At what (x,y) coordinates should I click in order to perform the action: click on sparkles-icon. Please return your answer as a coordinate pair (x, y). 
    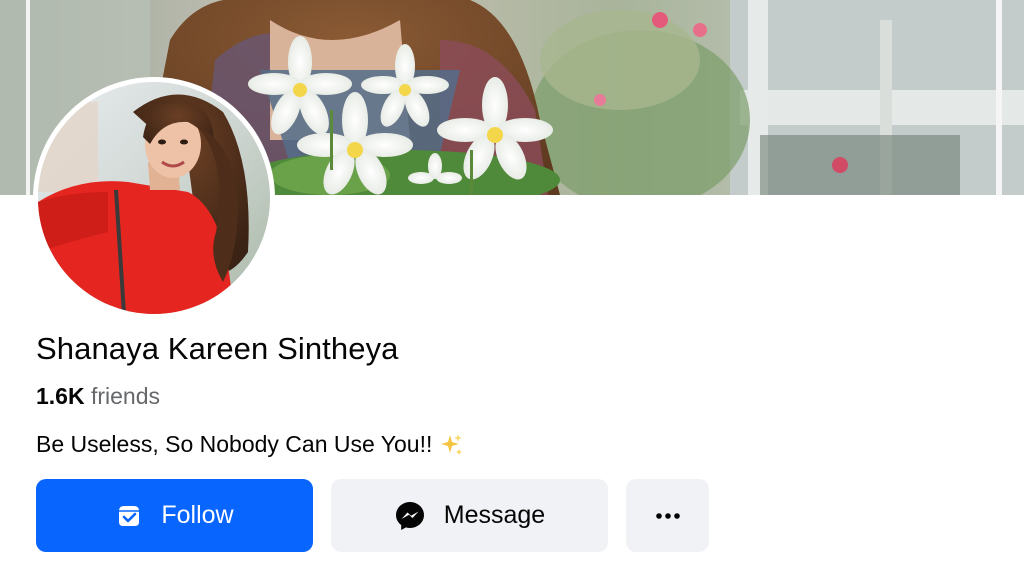
    Looking at the image, I should click on (451, 445).